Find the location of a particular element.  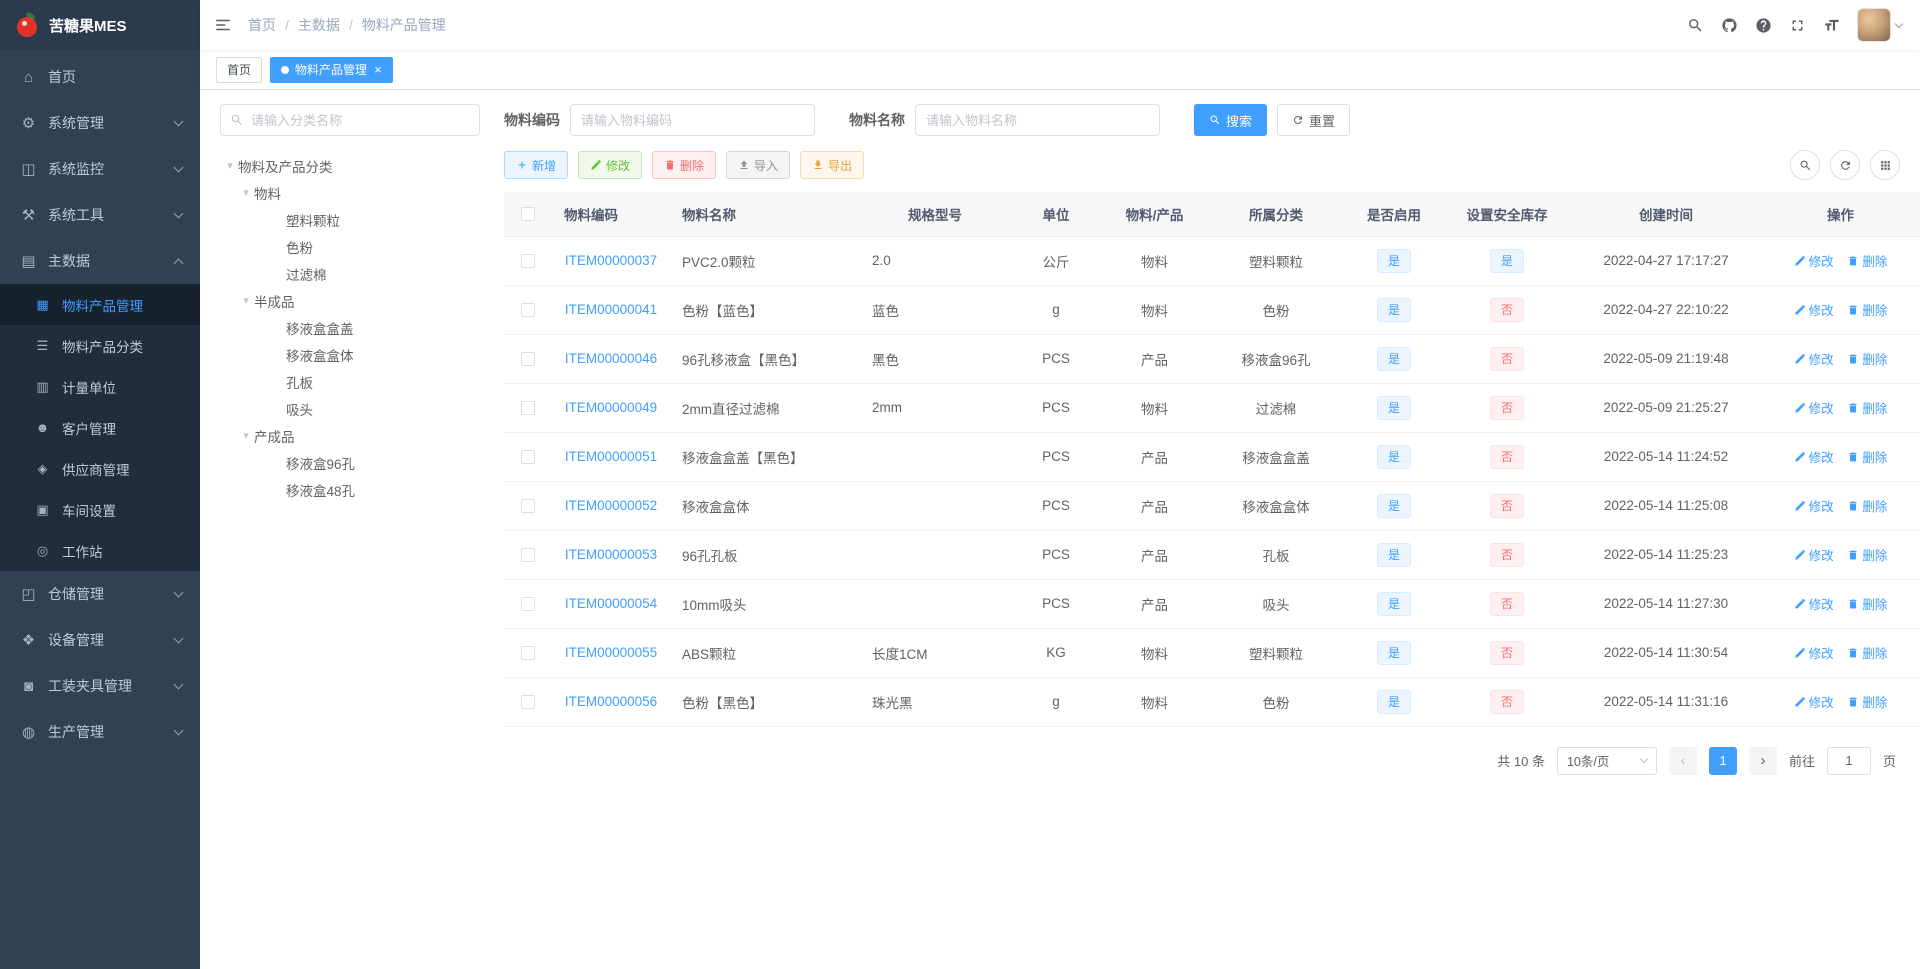

refresh-button is located at coordinates (1845, 165).